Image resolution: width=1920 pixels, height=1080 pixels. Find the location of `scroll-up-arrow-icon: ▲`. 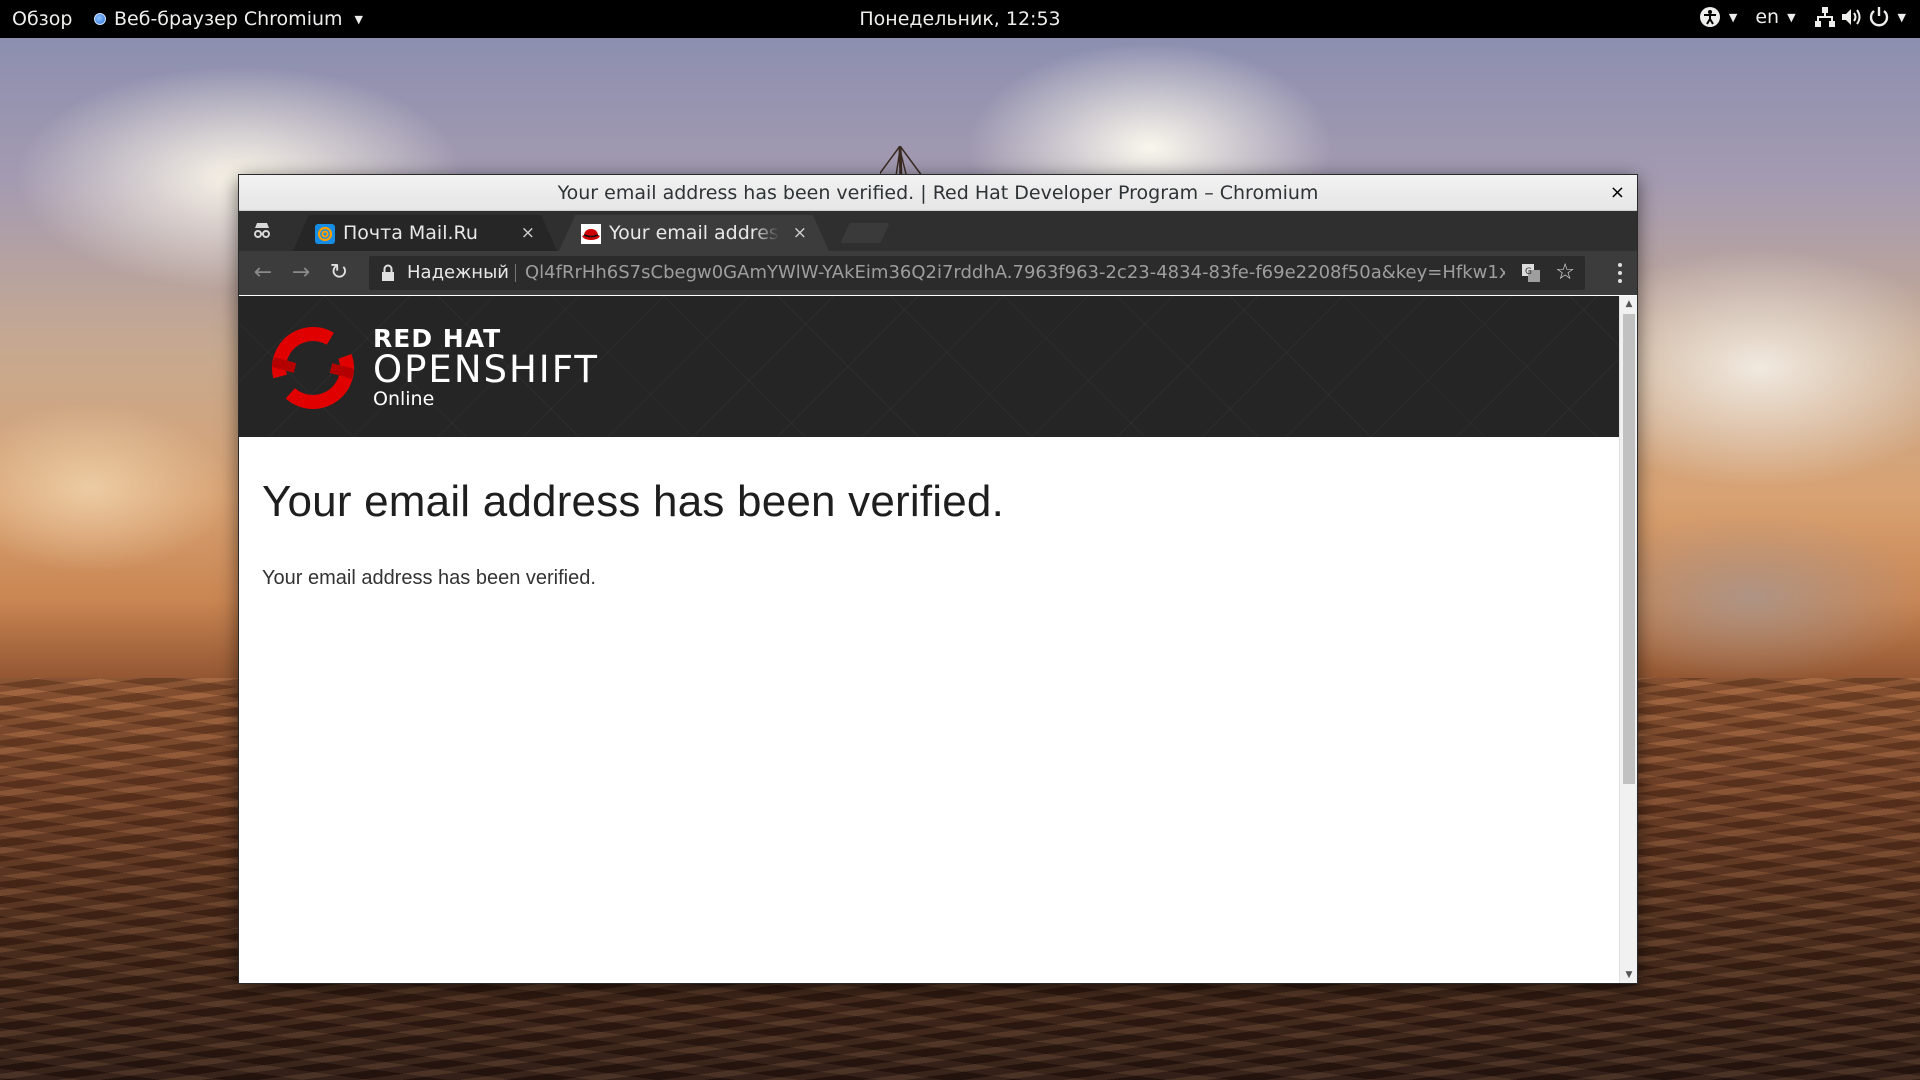

scroll-up-arrow-icon: ▲ is located at coordinates (1628, 304).